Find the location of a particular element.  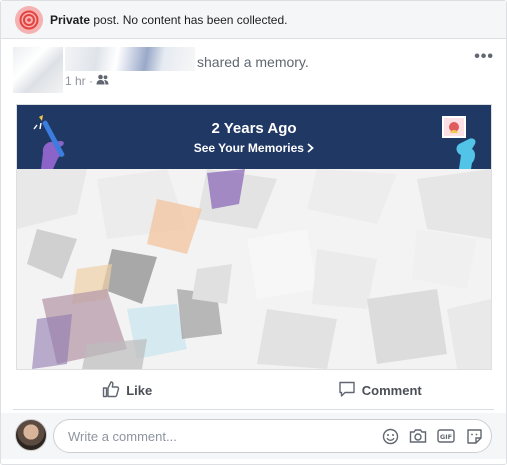

post-header: shared a memory. 1 hr · ••• is located at coordinates (253, 69).